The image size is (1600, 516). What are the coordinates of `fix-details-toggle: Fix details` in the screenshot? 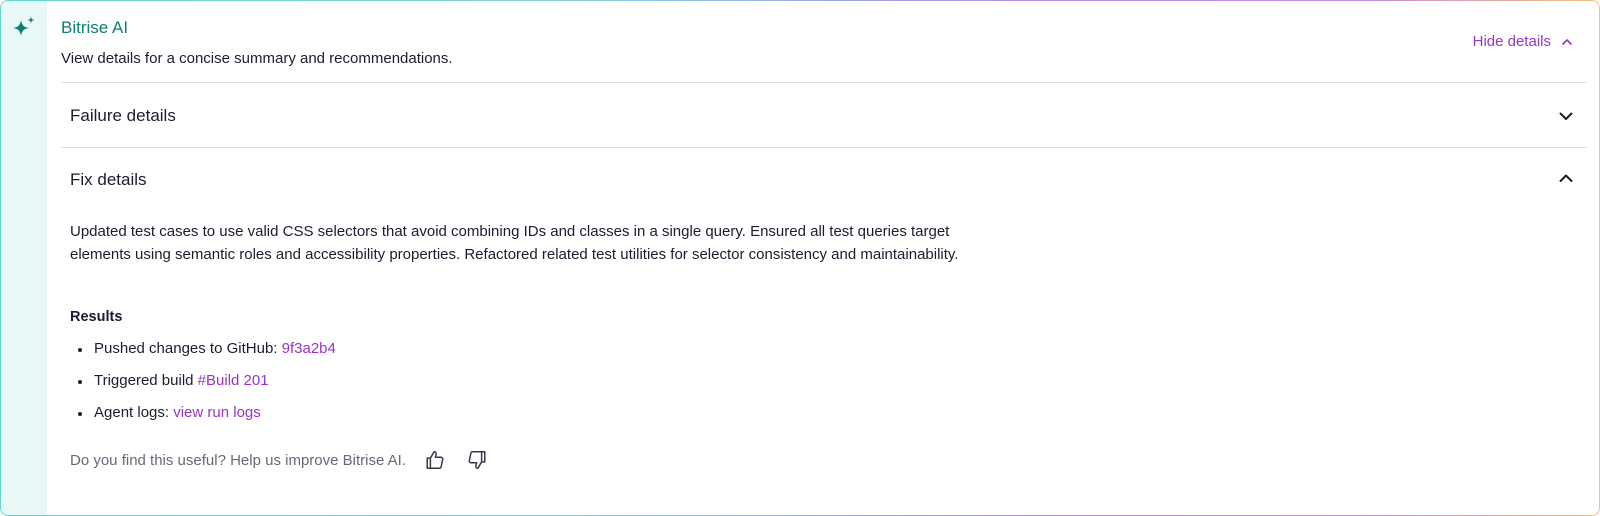 It's located at (824, 179).